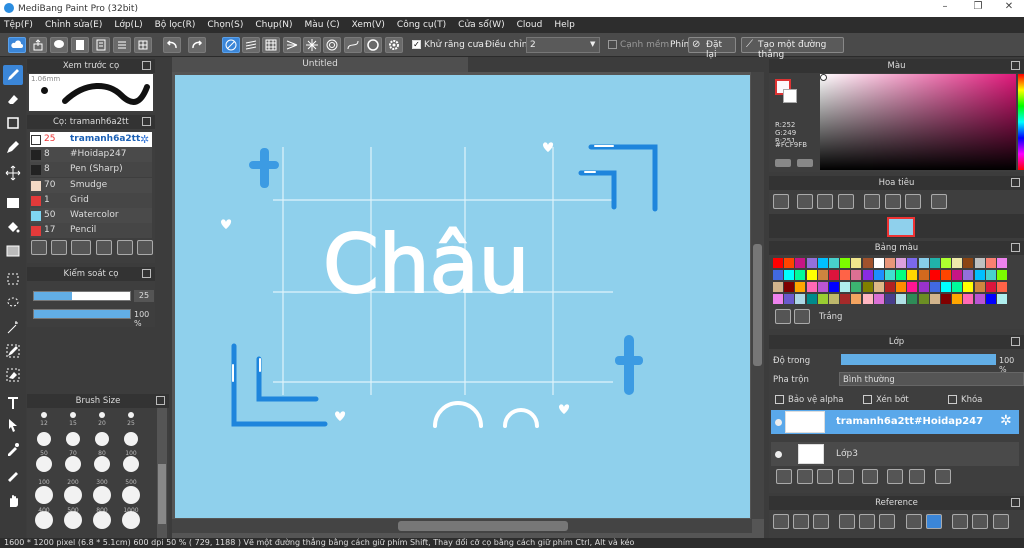  Describe the element at coordinates (895, 422) in the screenshot. I see `layer-row-selected: tramanh6a2tt#Hoidap247 ✲` at that location.